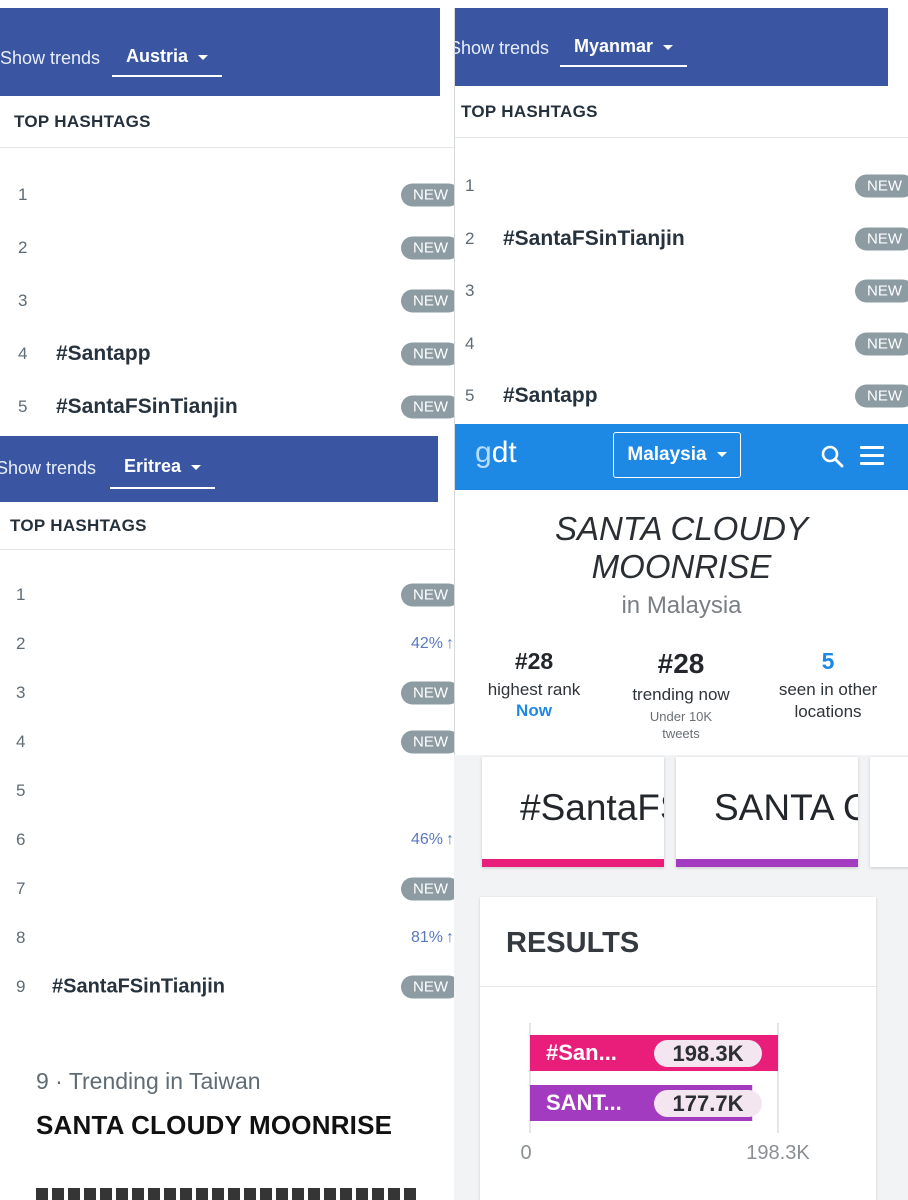 The image size is (908, 1200). I want to click on country-name: Austria, so click(157, 56).